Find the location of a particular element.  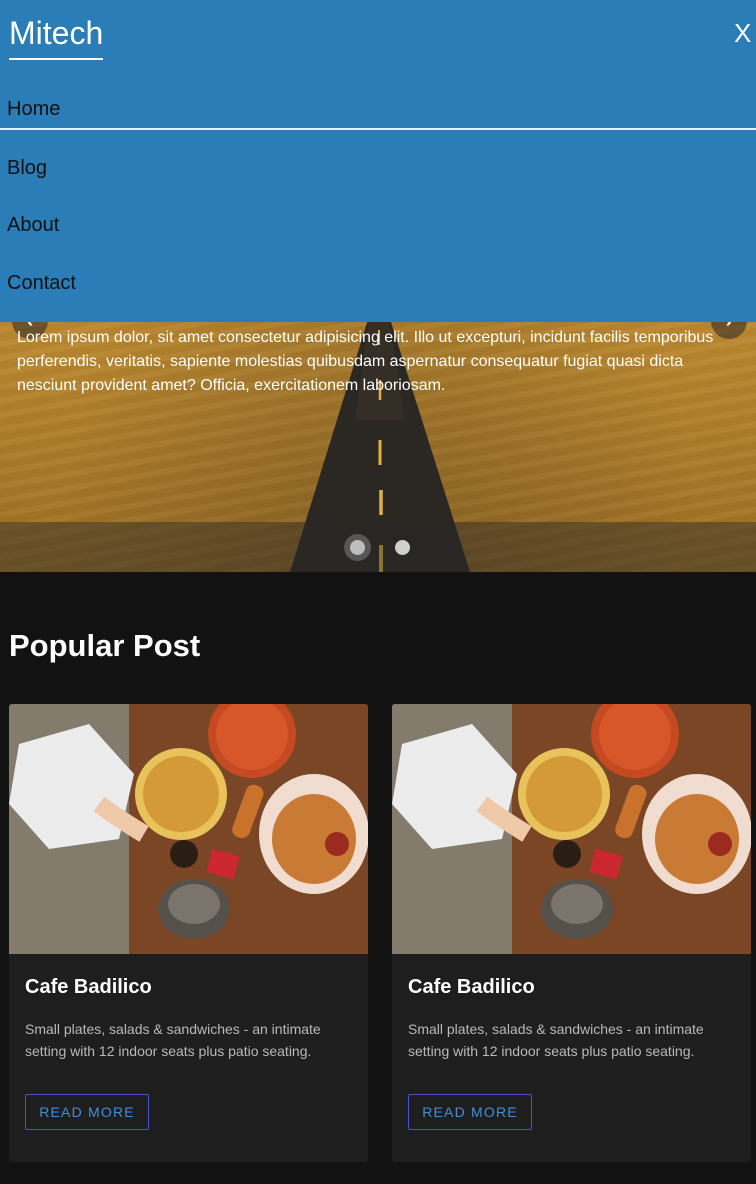

nav-item-blog: Blog is located at coordinates (27, 168).